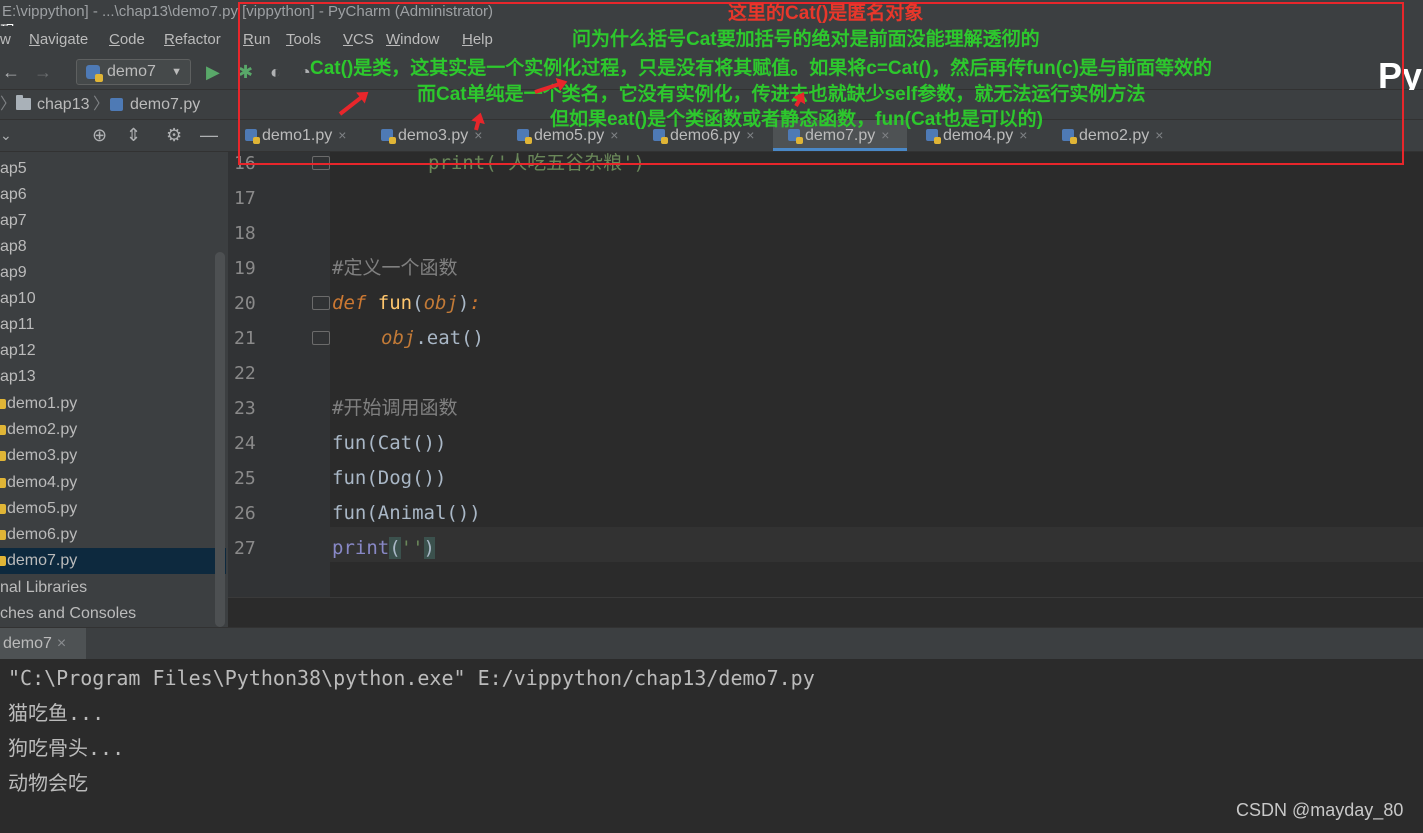 The height and width of the screenshot is (833, 1423). I want to click on dropdown-arrow-icon: ⌄, so click(6, 135).